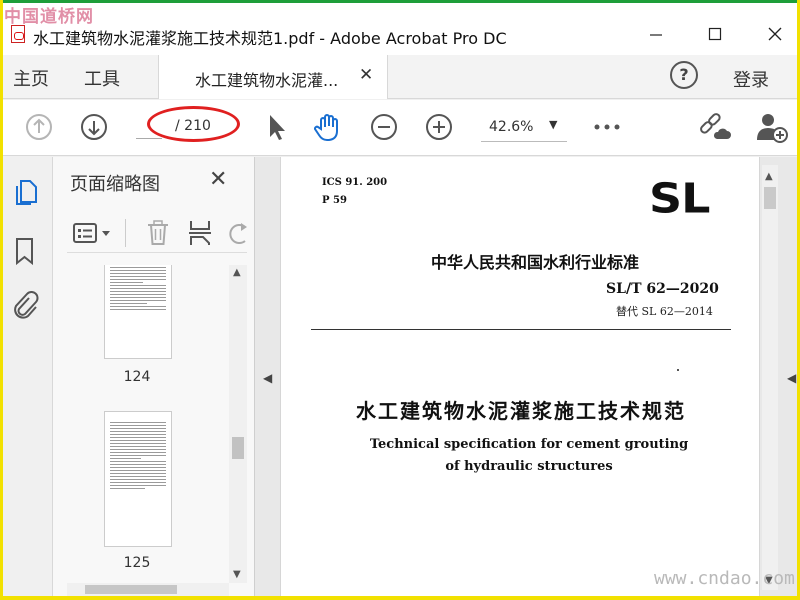 The image size is (800, 600). I want to click on scroll-down-icon: ▼, so click(237, 574).